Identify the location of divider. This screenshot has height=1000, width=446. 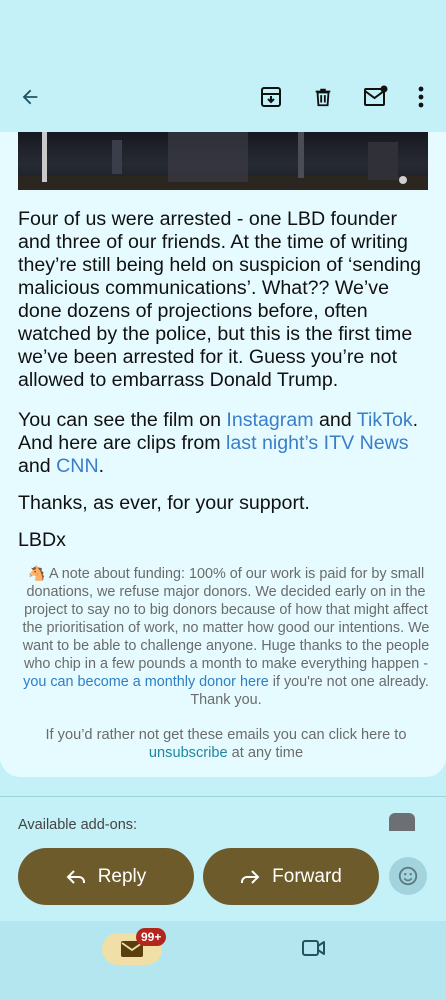
(223, 796).